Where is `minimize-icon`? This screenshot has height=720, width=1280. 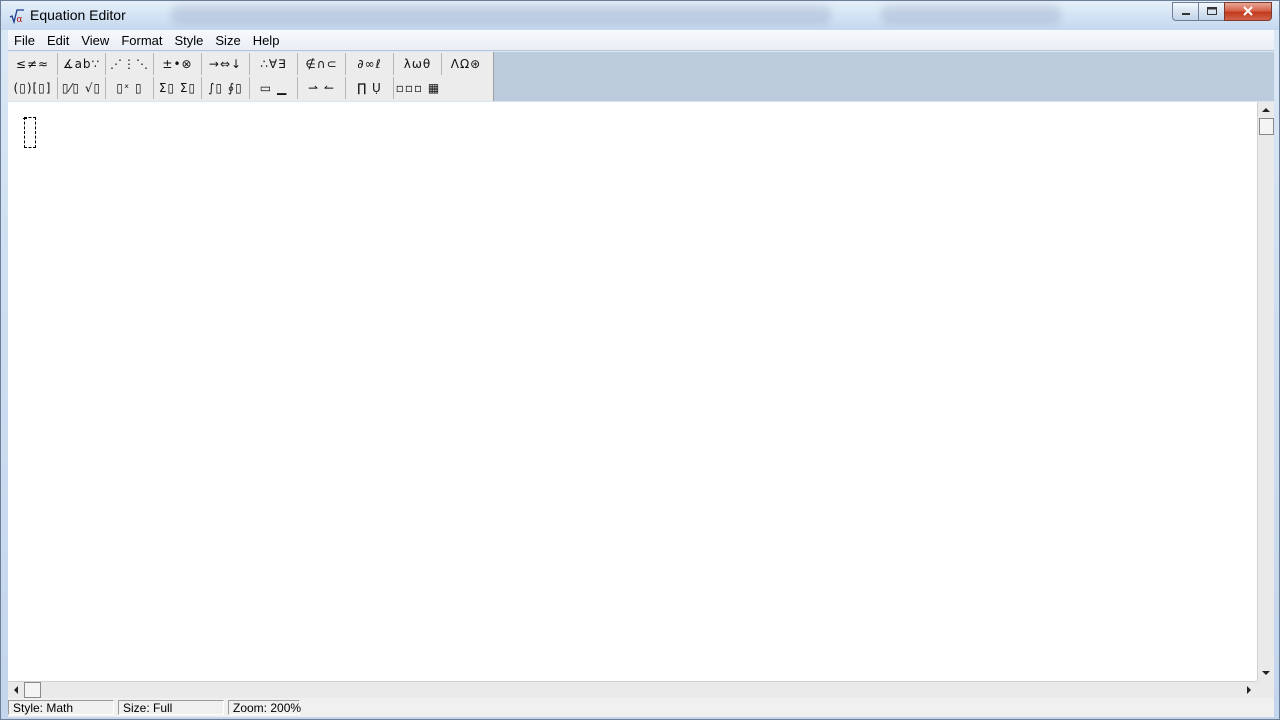
minimize-icon is located at coordinates (1186, 11).